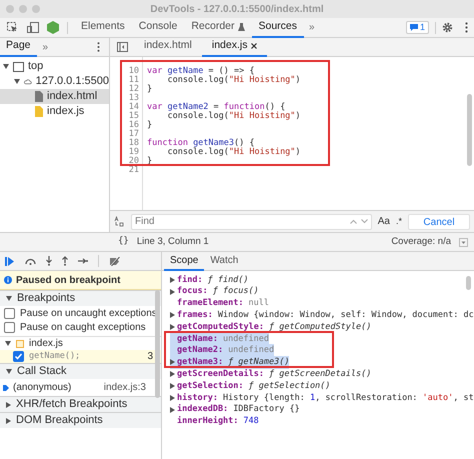 This screenshot has height=459, width=474. I want to click on tree-item: index.html, so click(54, 96).